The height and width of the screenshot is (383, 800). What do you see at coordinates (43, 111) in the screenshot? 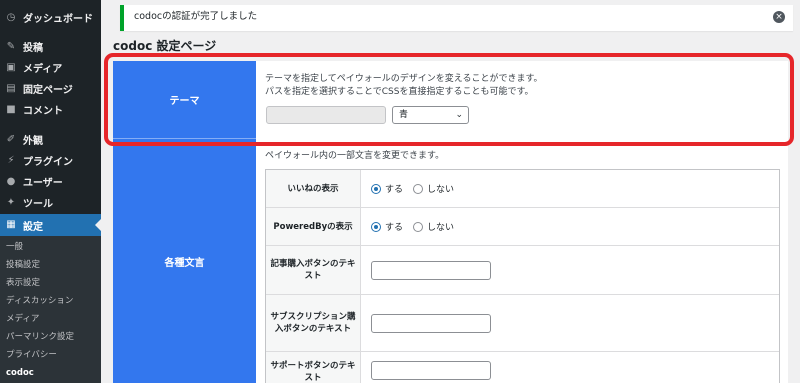
I see `menu-label: コメント` at bounding box center [43, 111].